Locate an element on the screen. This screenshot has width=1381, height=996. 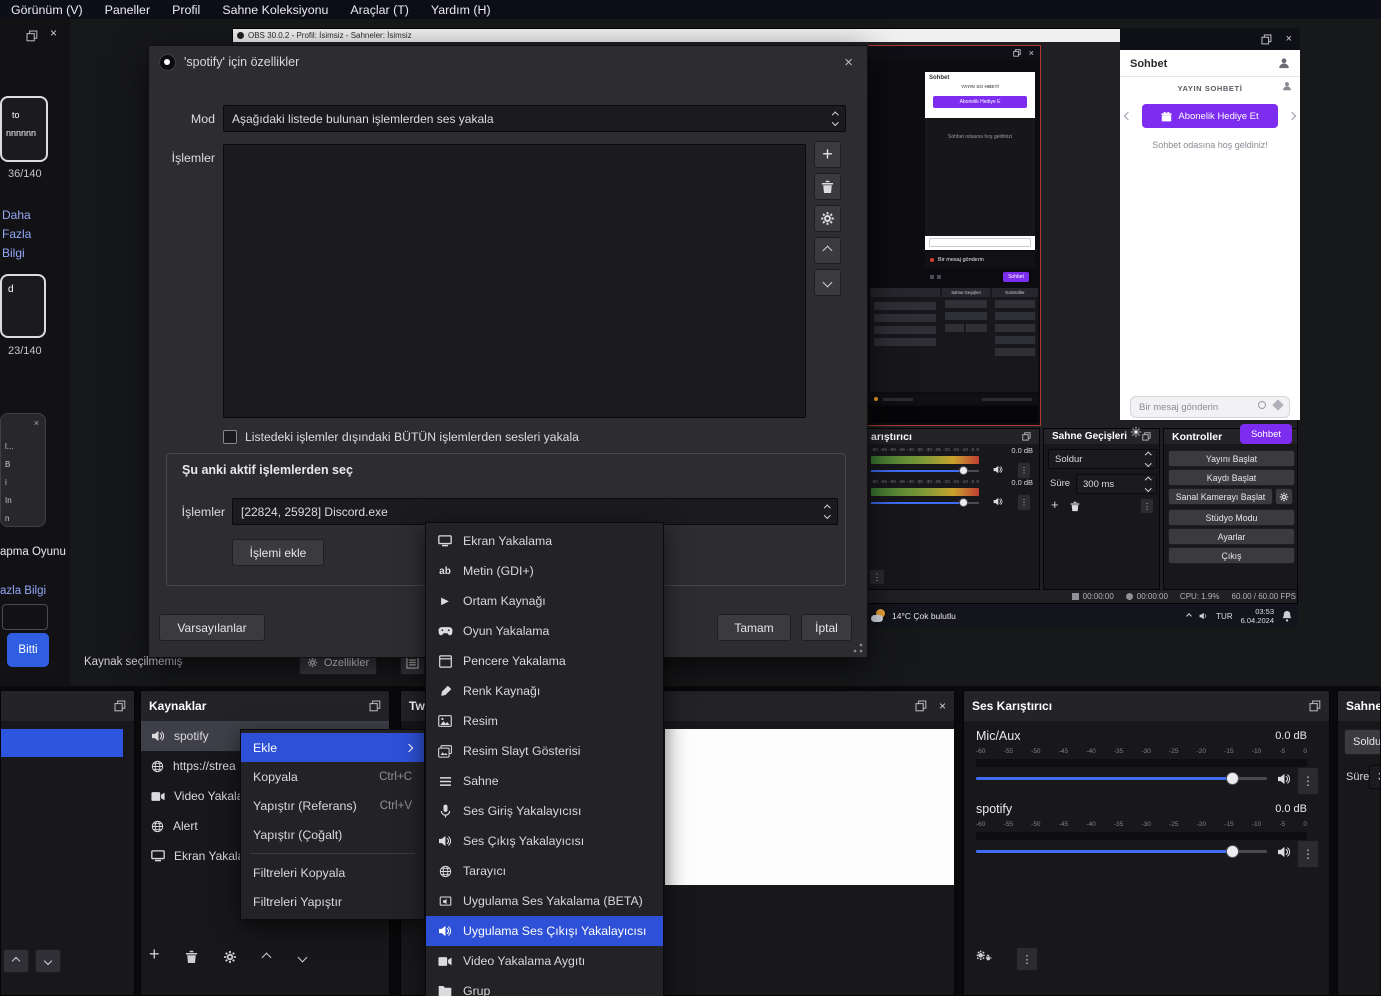
submenu-item-scene: Sahne is located at coordinates (544, 781).